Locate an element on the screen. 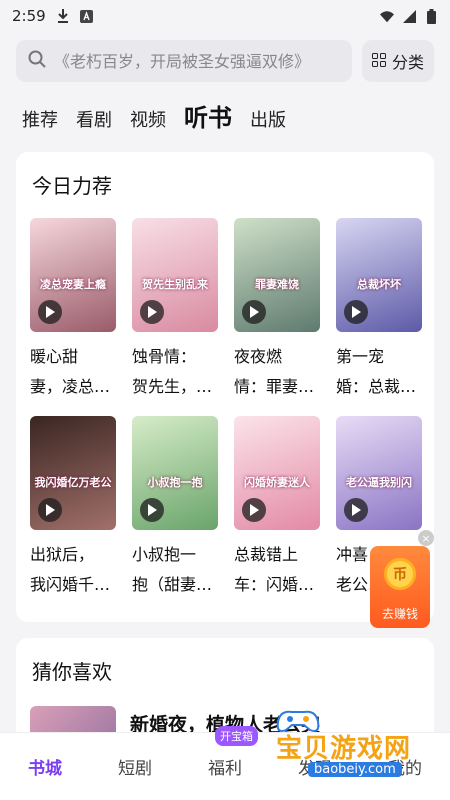  book-title-line1: 暖心甜 is located at coordinates (54, 356).